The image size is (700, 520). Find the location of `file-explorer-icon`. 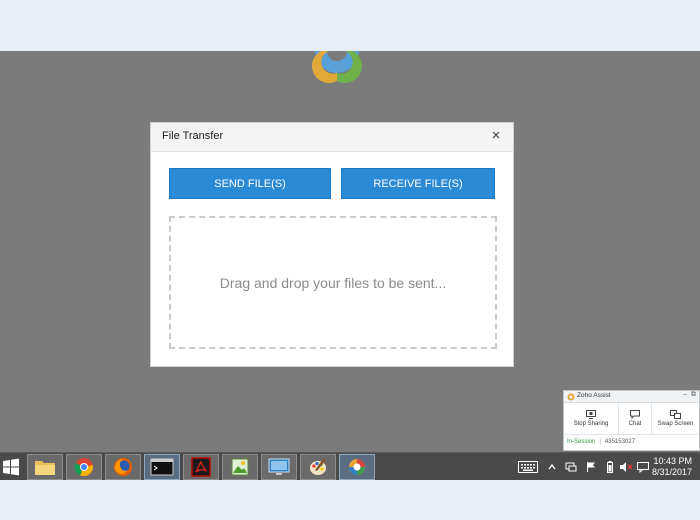

file-explorer-icon is located at coordinates (45, 467).